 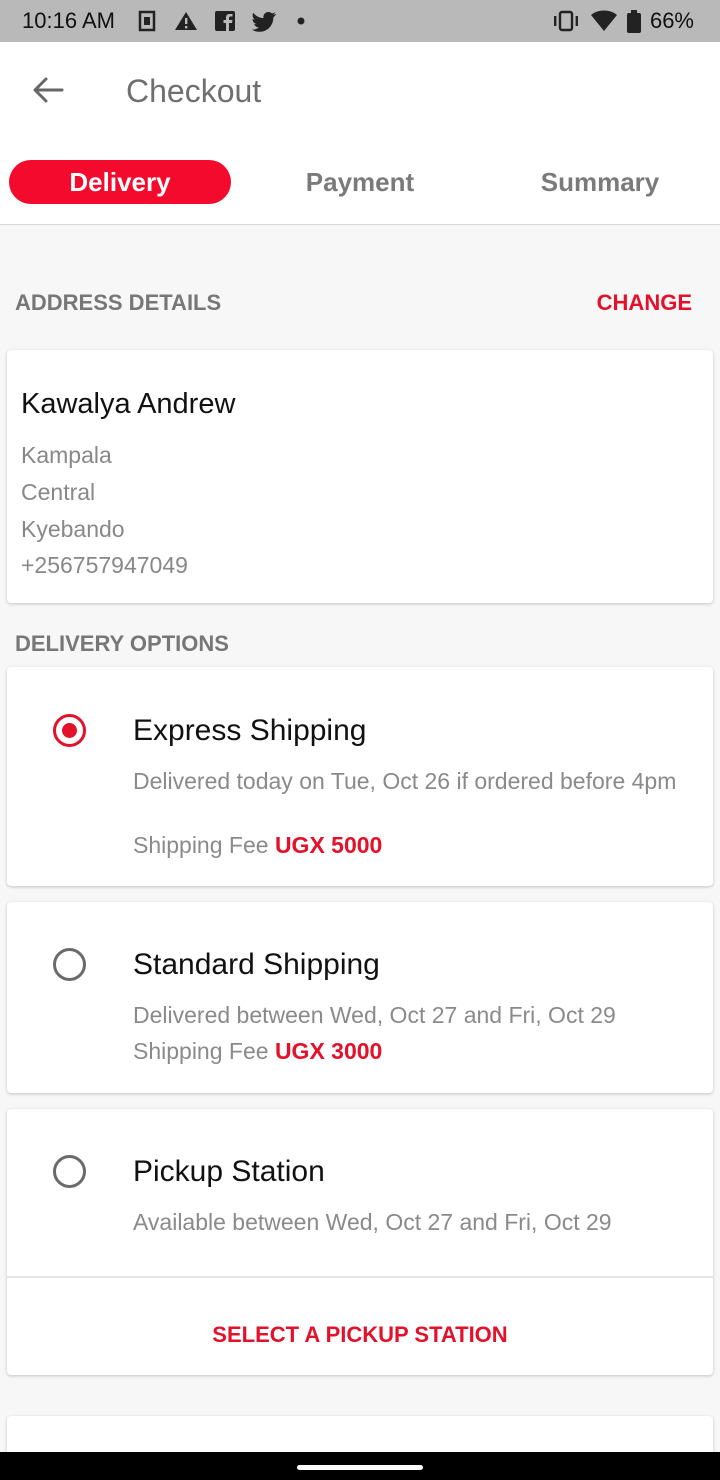 I want to click on checkout-tabs: Delivery Payment Summary, so click(x=360, y=181).